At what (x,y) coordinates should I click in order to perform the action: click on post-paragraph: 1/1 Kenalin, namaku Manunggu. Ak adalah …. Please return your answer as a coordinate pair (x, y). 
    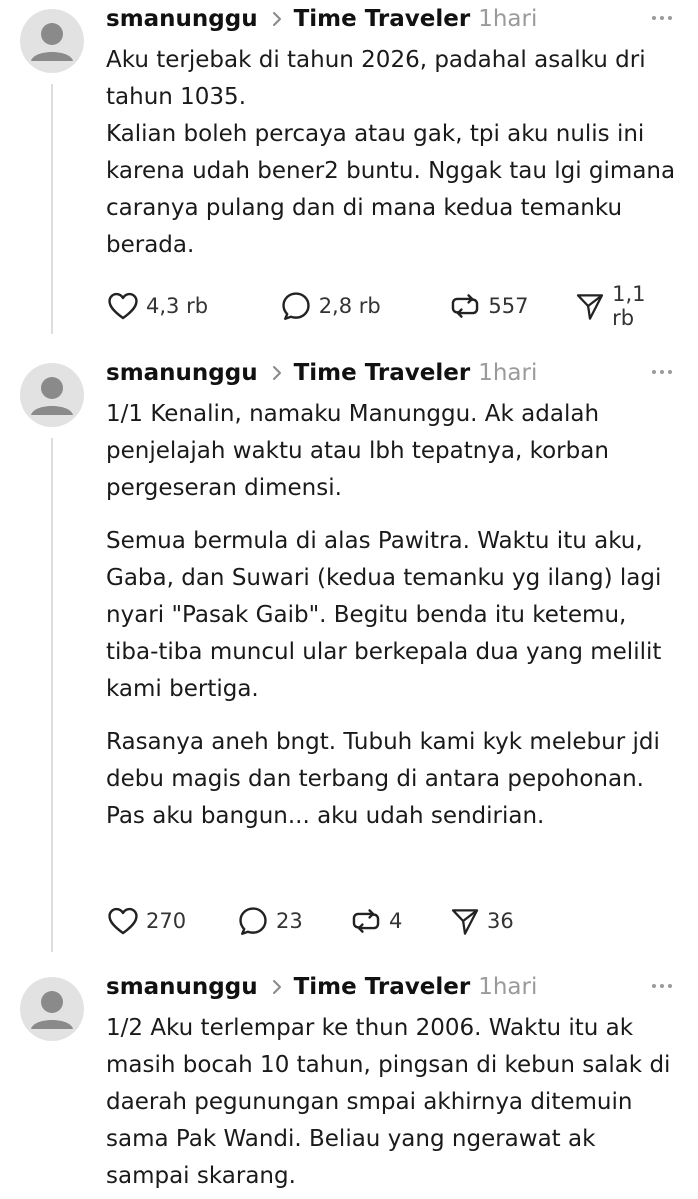
    Looking at the image, I should click on (357, 451).